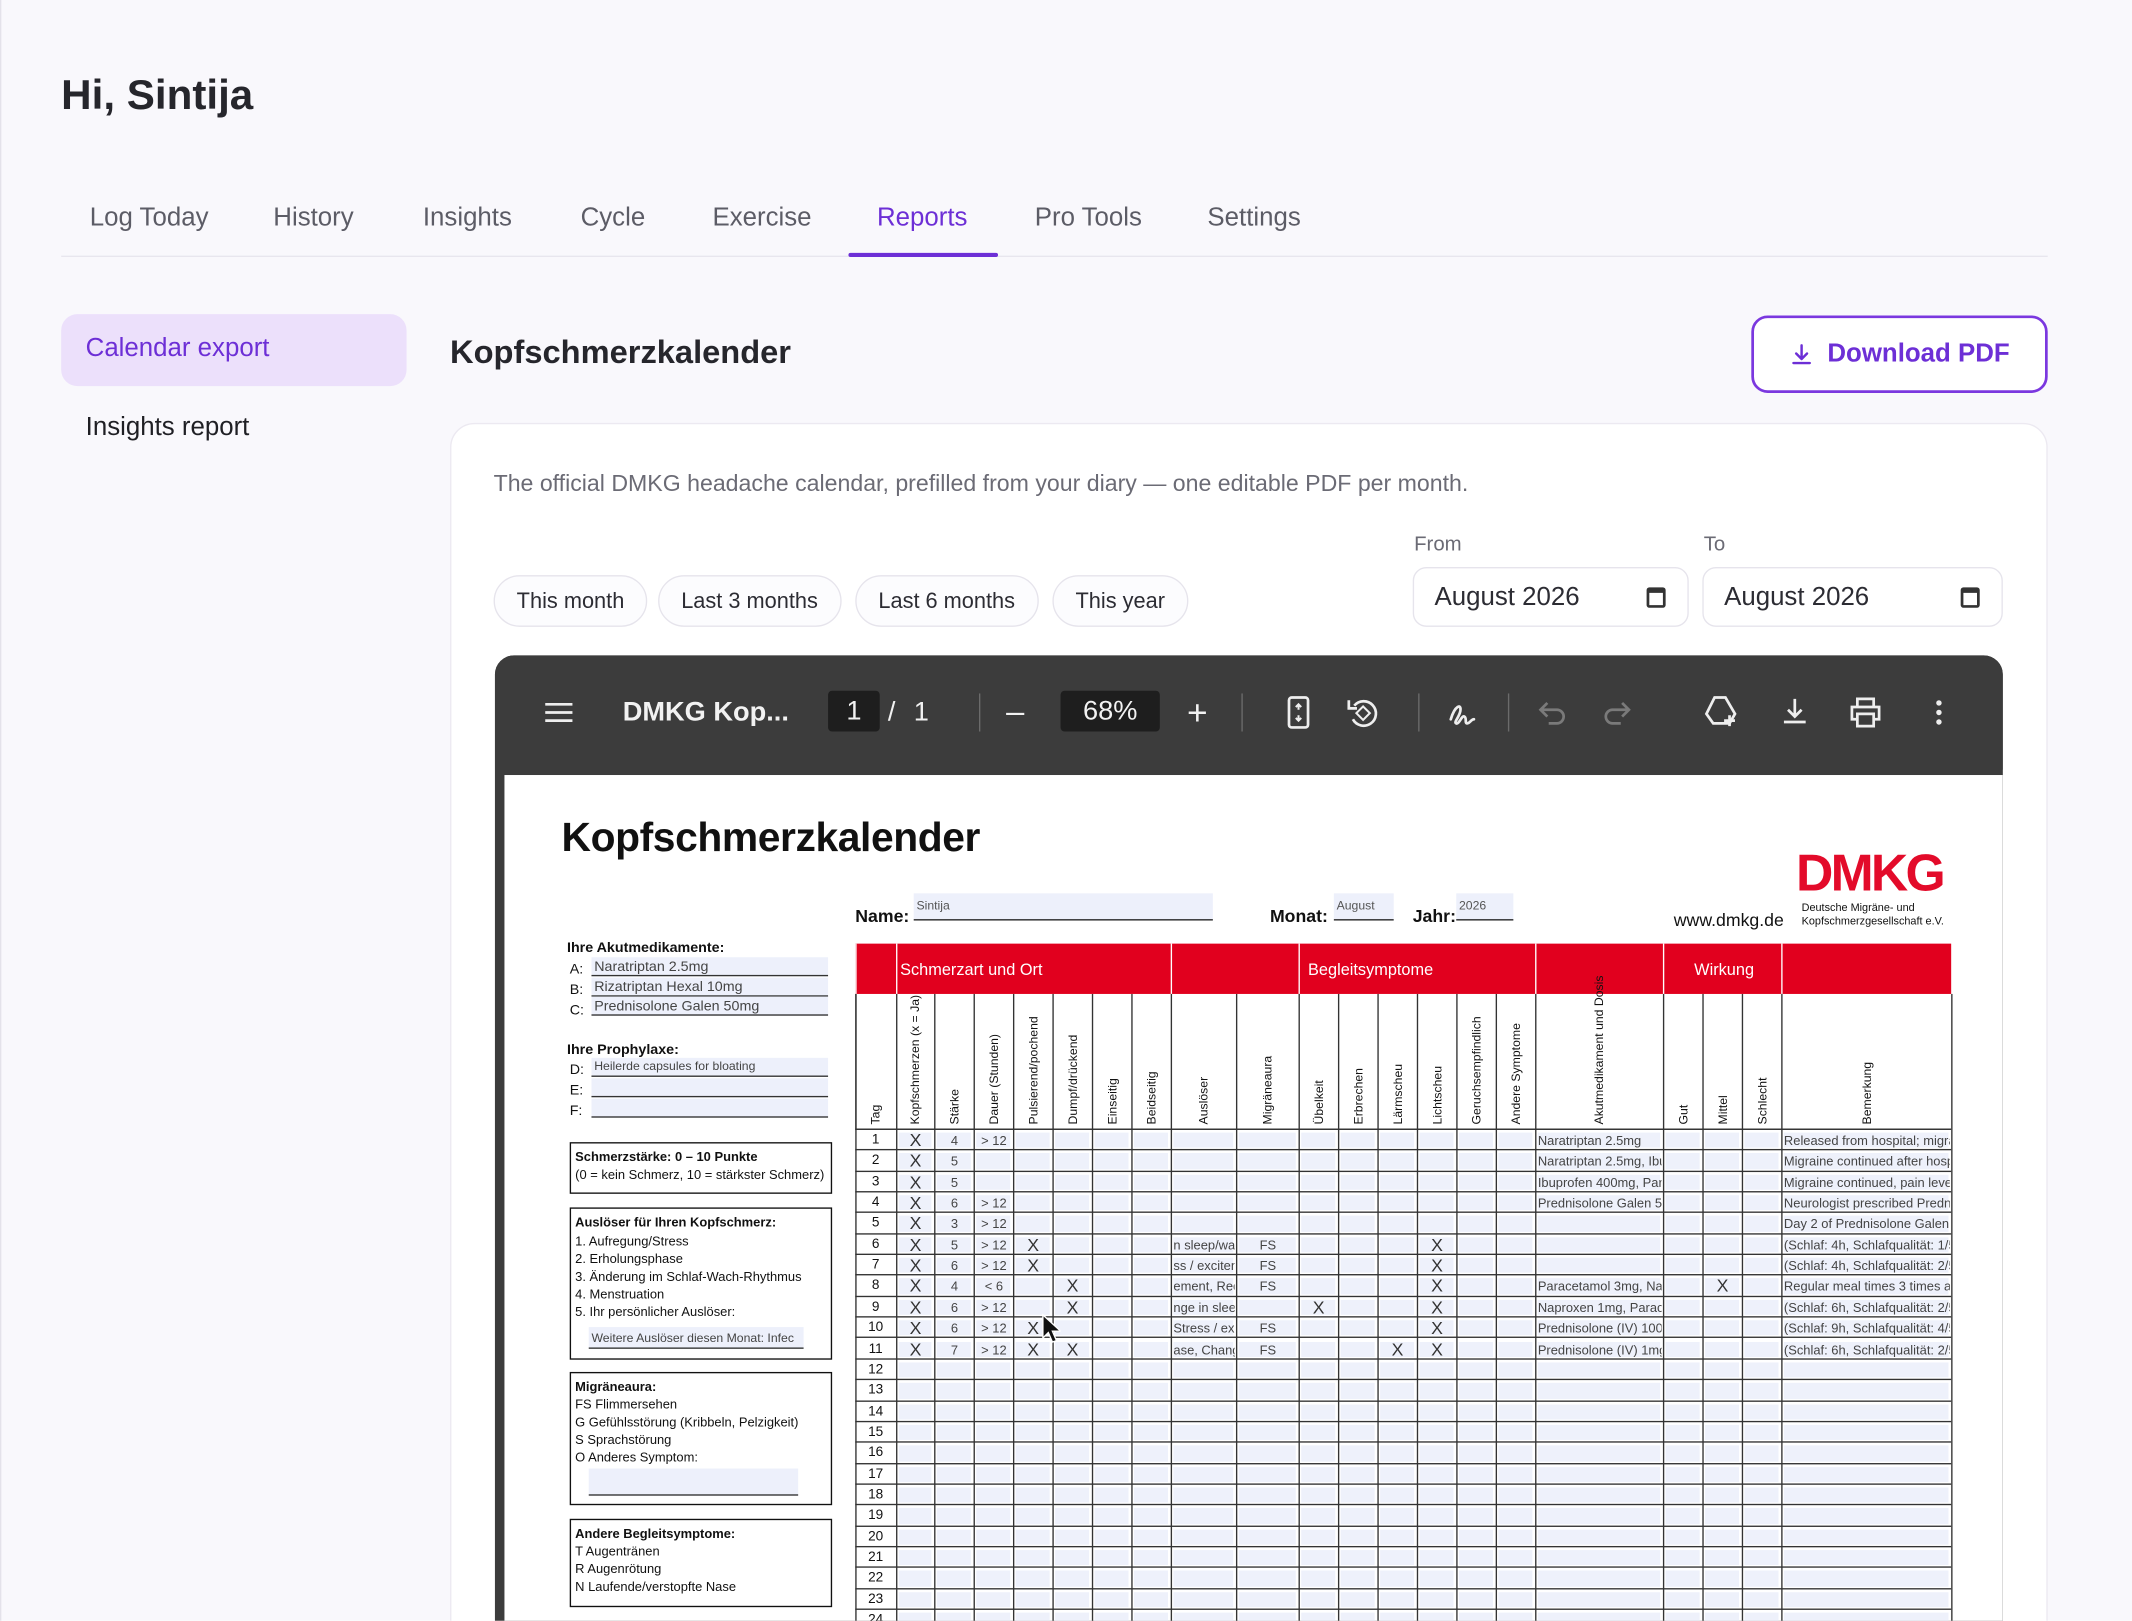  I want to click on proph-field, so click(710, 1088).